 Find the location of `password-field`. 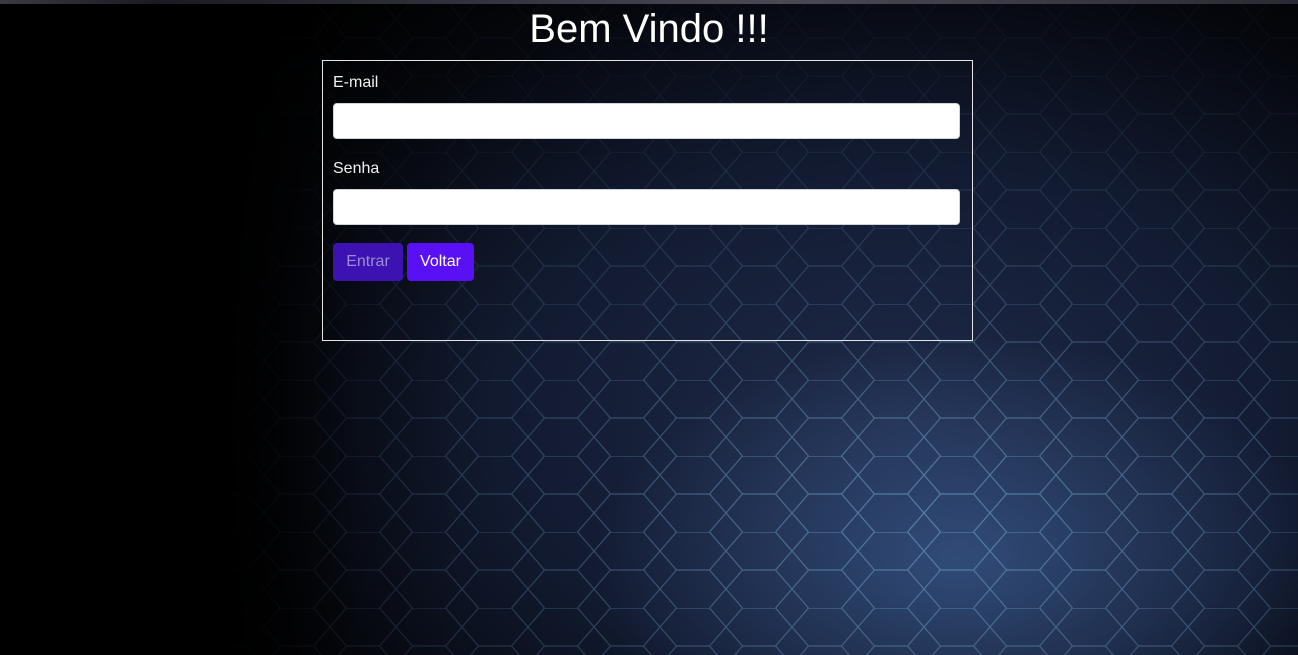

password-field is located at coordinates (646, 207).